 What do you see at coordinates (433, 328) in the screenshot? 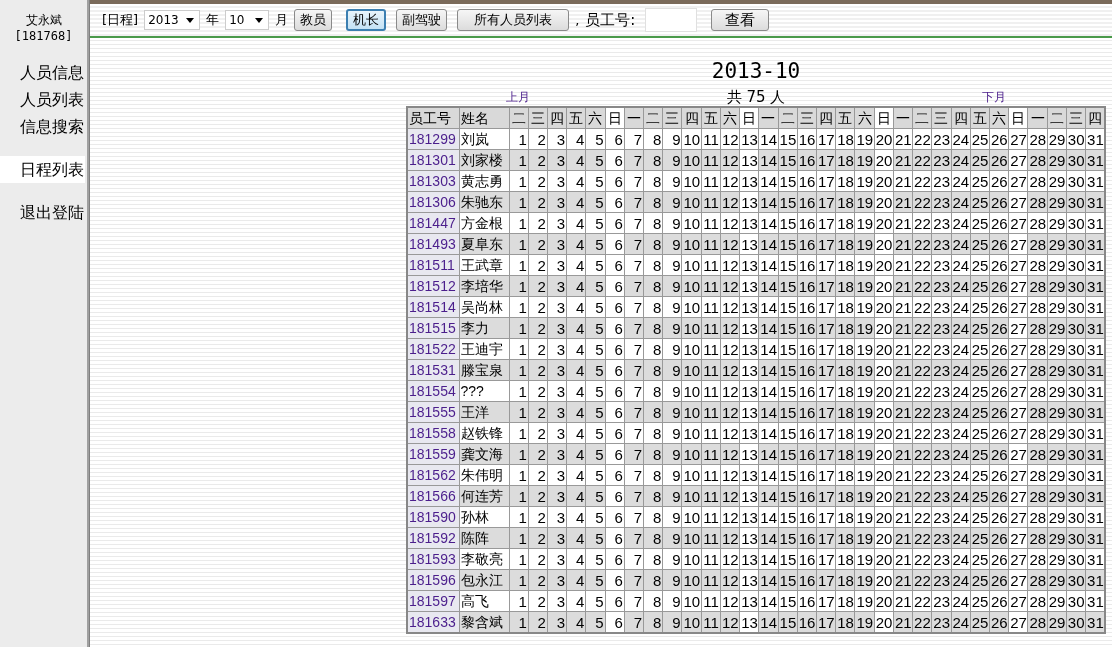
I see `staff-id-link: 181515` at bounding box center [433, 328].